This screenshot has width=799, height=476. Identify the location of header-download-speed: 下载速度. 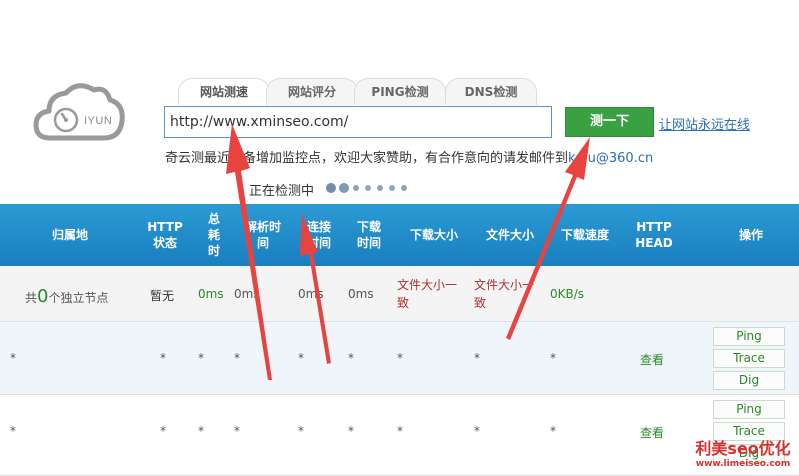
(584, 235).